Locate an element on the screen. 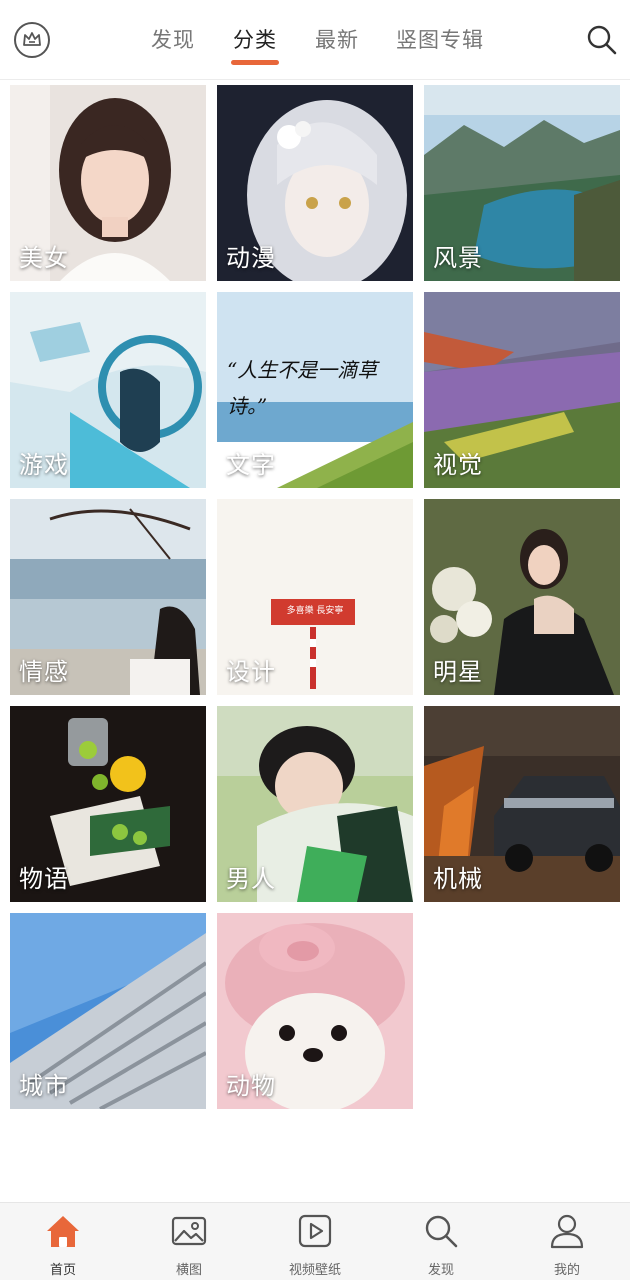 The image size is (630, 1280). category-tile-machinery: 机械 is located at coordinates (522, 804).